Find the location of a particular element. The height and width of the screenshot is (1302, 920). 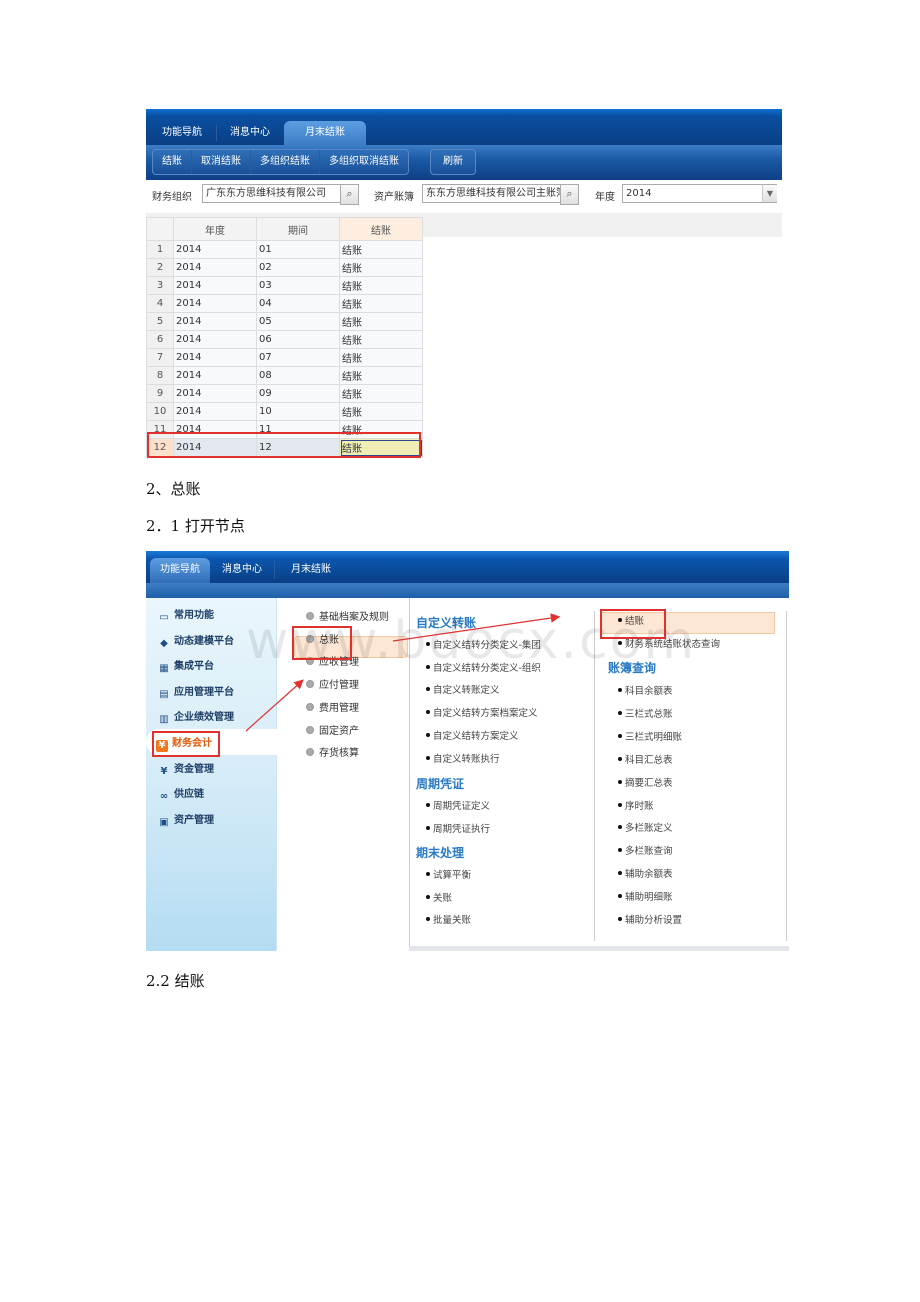

table-row: 9 2014 09 结账 is located at coordinates (284, 393).